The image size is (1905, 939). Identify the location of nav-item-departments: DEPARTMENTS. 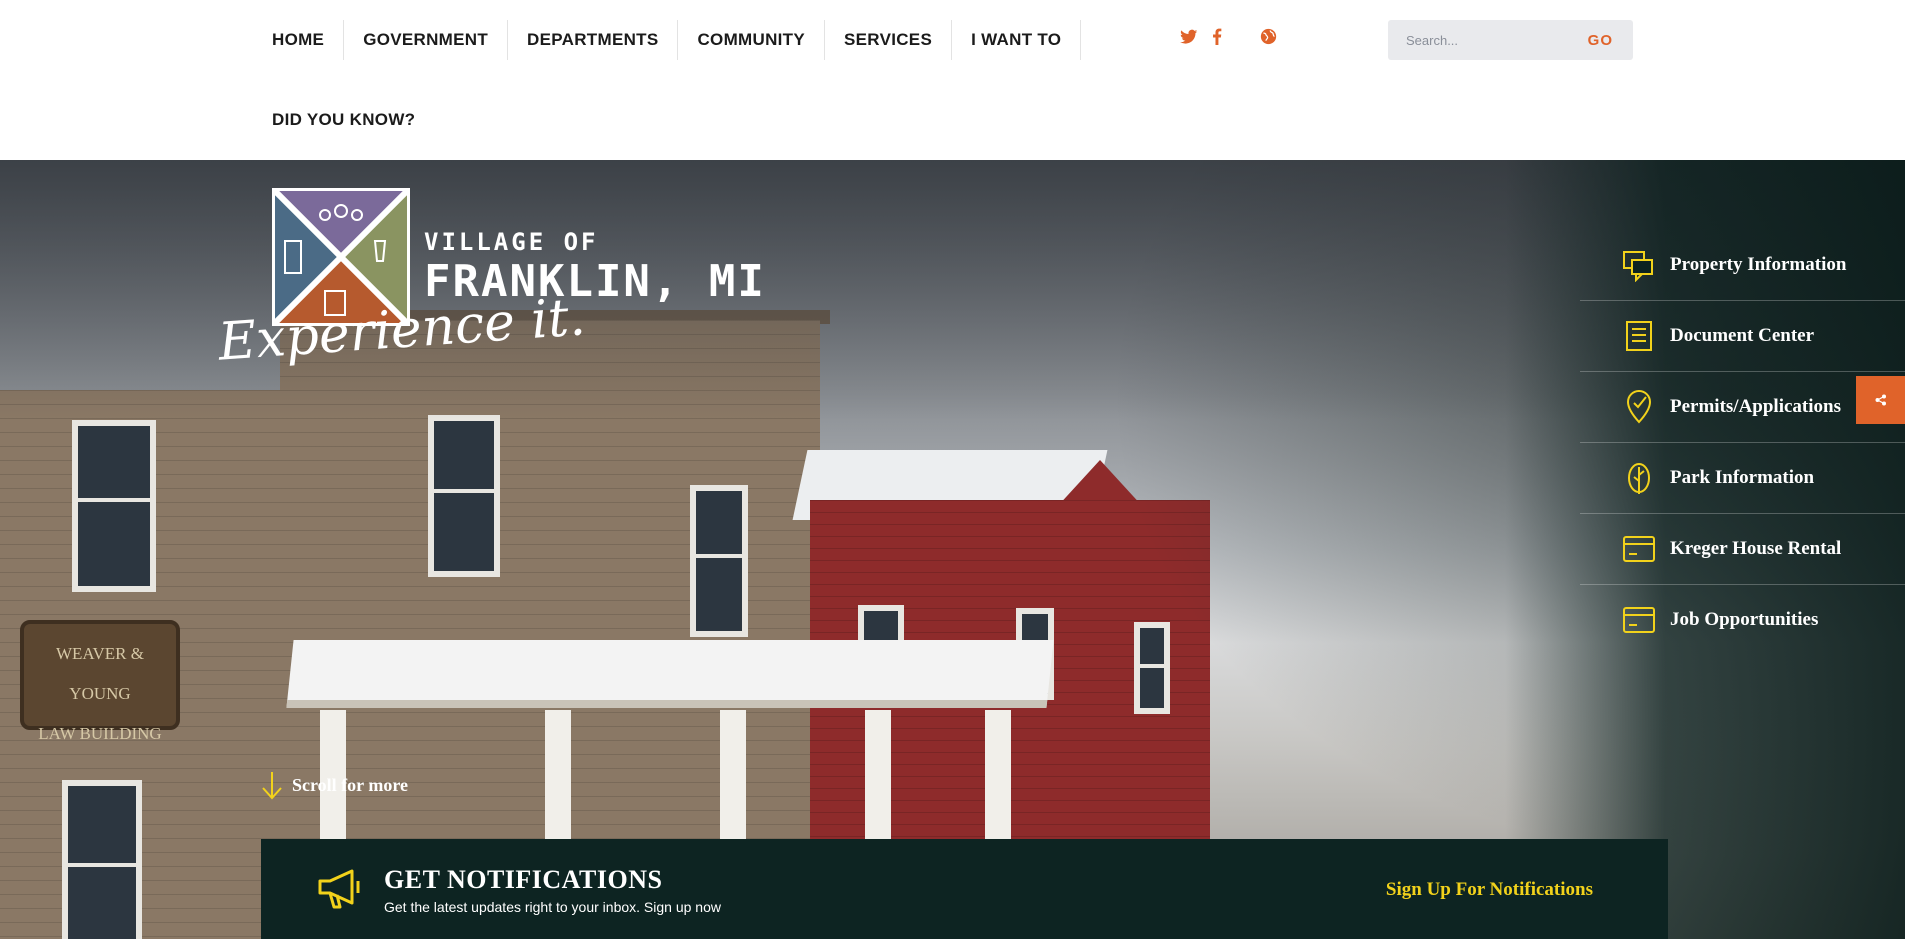
(593, 40).